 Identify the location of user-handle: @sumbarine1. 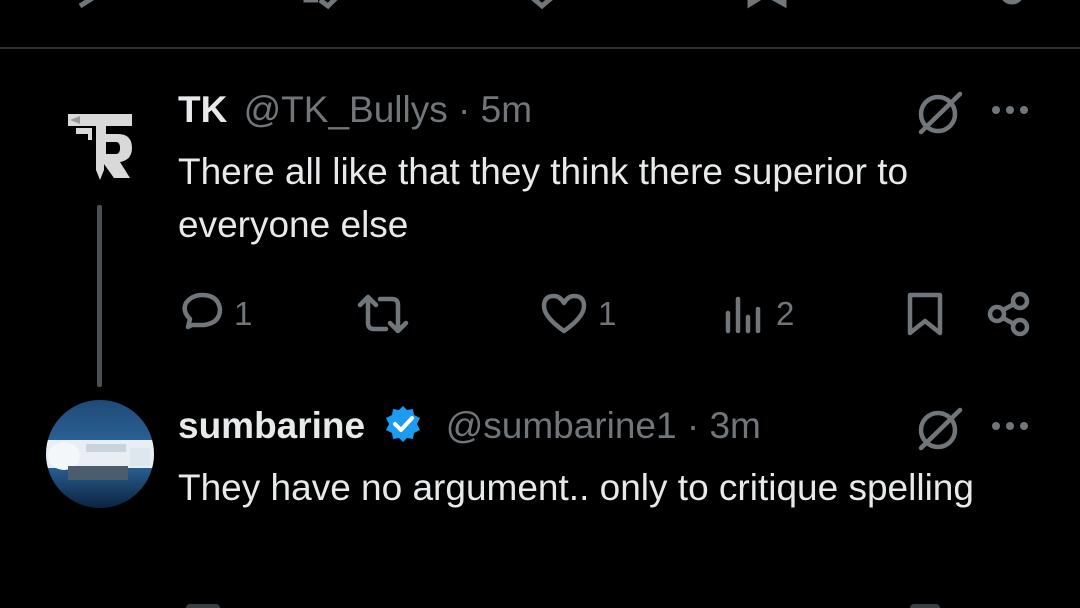
(561, 425).